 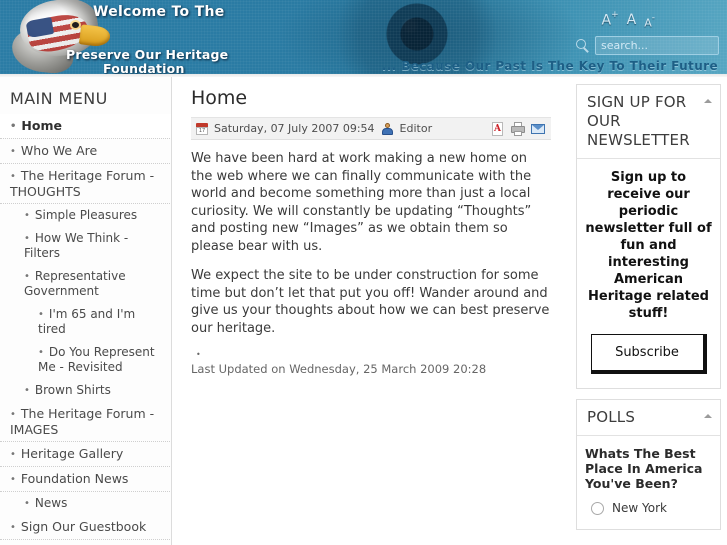 What do you see at coordinates (597, 508) in the screenshot?
I see `radio-icon` at bounding box center [597, 508].